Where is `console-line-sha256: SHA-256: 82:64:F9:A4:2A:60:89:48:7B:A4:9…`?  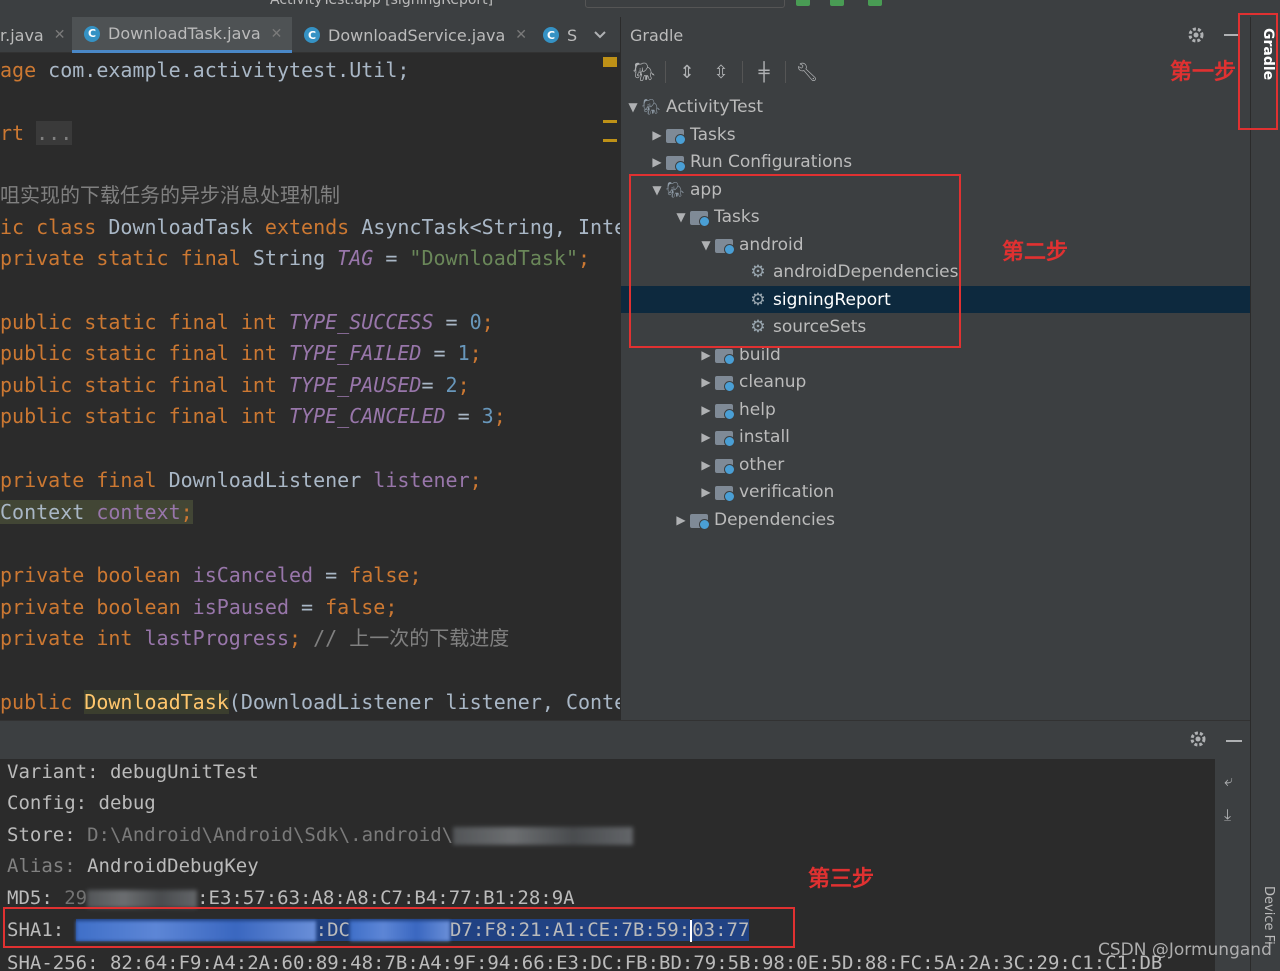
console-line-sha256: SHA-256: 82:64:F9:A4:2A:60:89:48:7B:A4:9… is located at coordinates (585, 961).